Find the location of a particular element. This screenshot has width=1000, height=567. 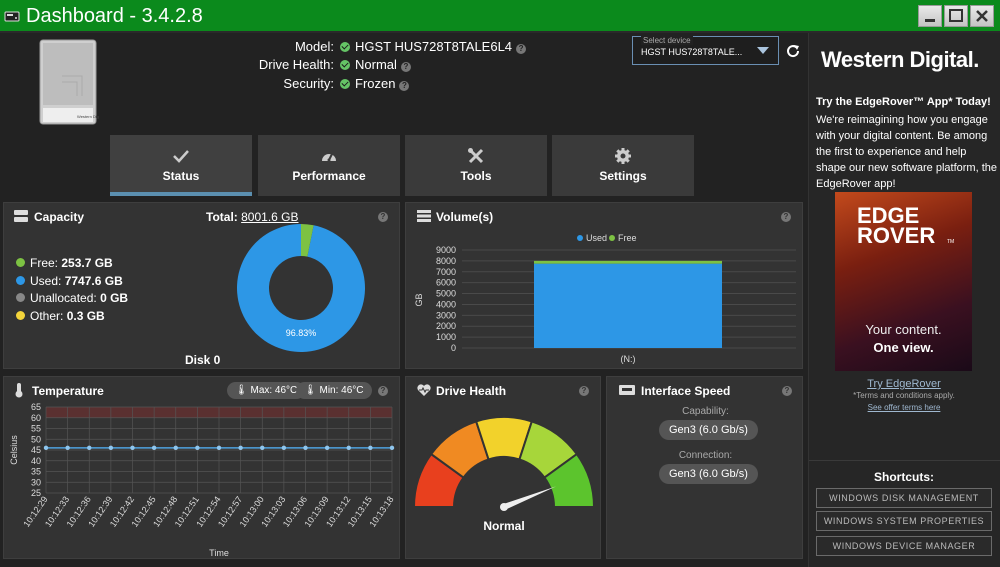

volume-ytick-label: 0 is located at coordinates (453, 348).